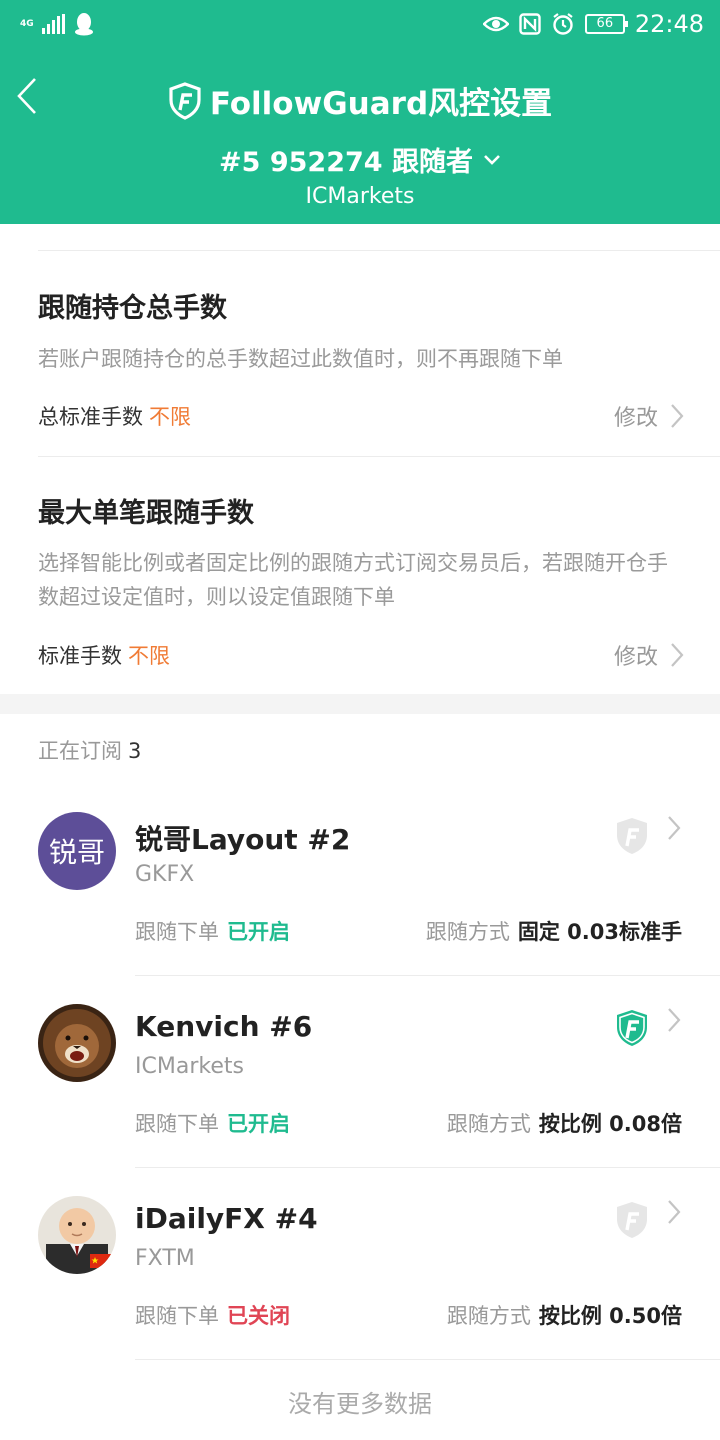 This screenshot has width=720, height=1440. Describe the element at coordinates (606, 24) in the screenshot. I see `battery-icon: 66` at that location.